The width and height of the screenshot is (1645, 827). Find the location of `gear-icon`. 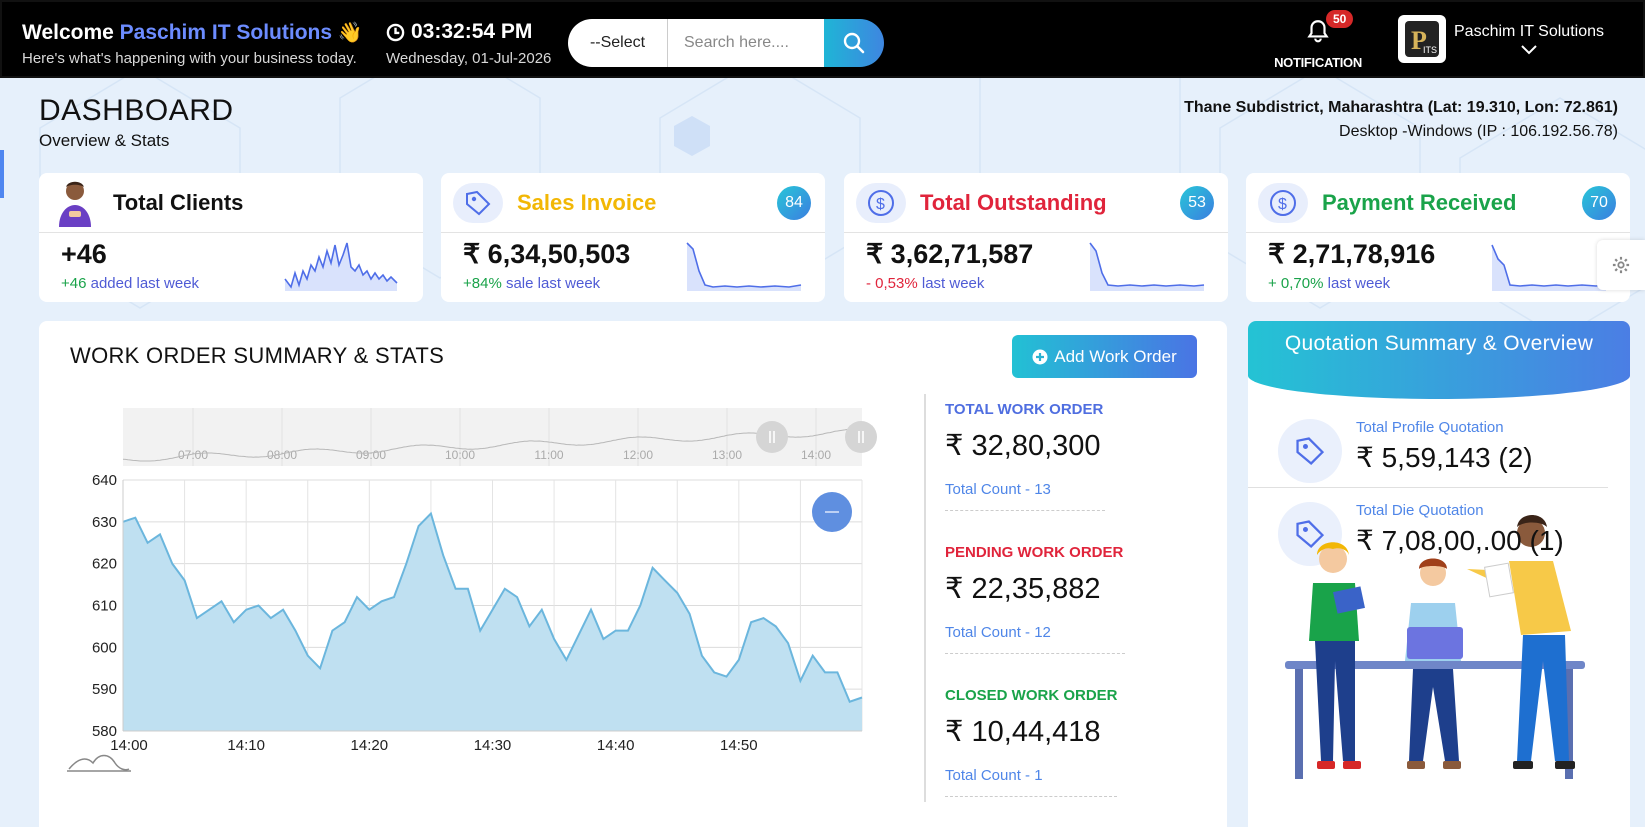

gear-icon is located at coordinates (1621, 265).